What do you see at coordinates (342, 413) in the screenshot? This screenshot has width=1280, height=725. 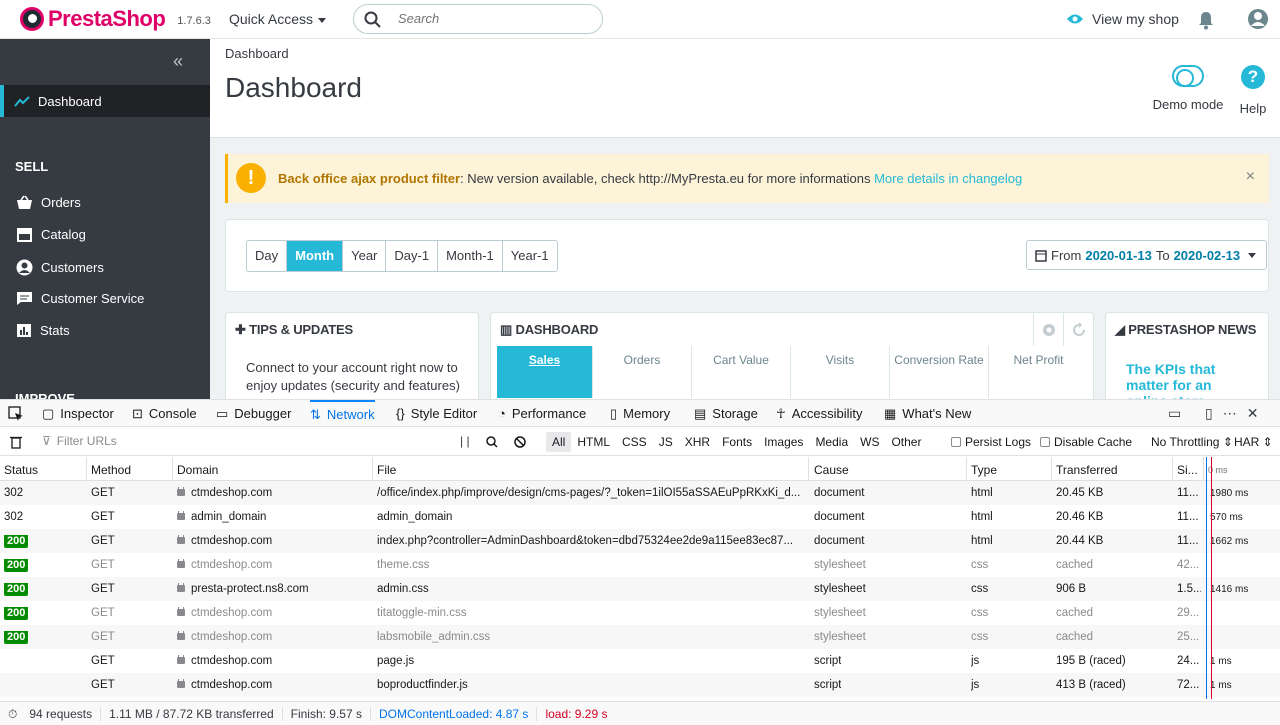 I see `tab-network: ⇅ Network` at bounding box center [342, 413].